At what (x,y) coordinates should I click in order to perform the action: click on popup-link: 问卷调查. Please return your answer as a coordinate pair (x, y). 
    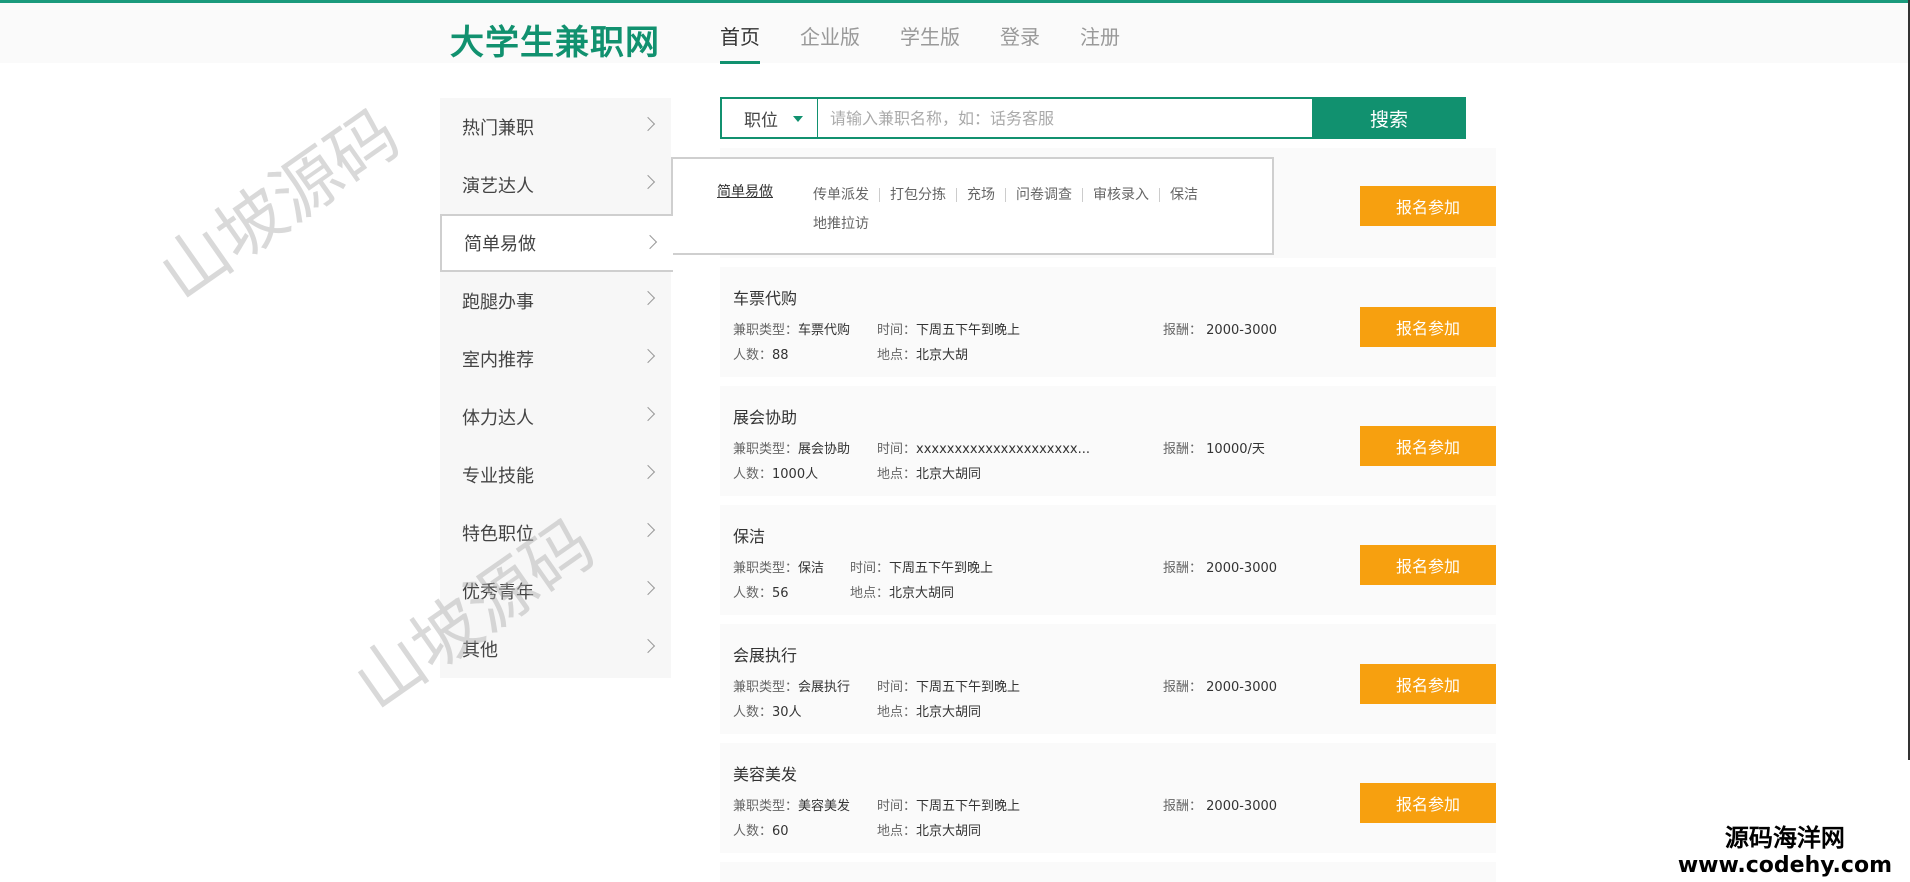
    Looking at the image, I should click on (1043, 195).